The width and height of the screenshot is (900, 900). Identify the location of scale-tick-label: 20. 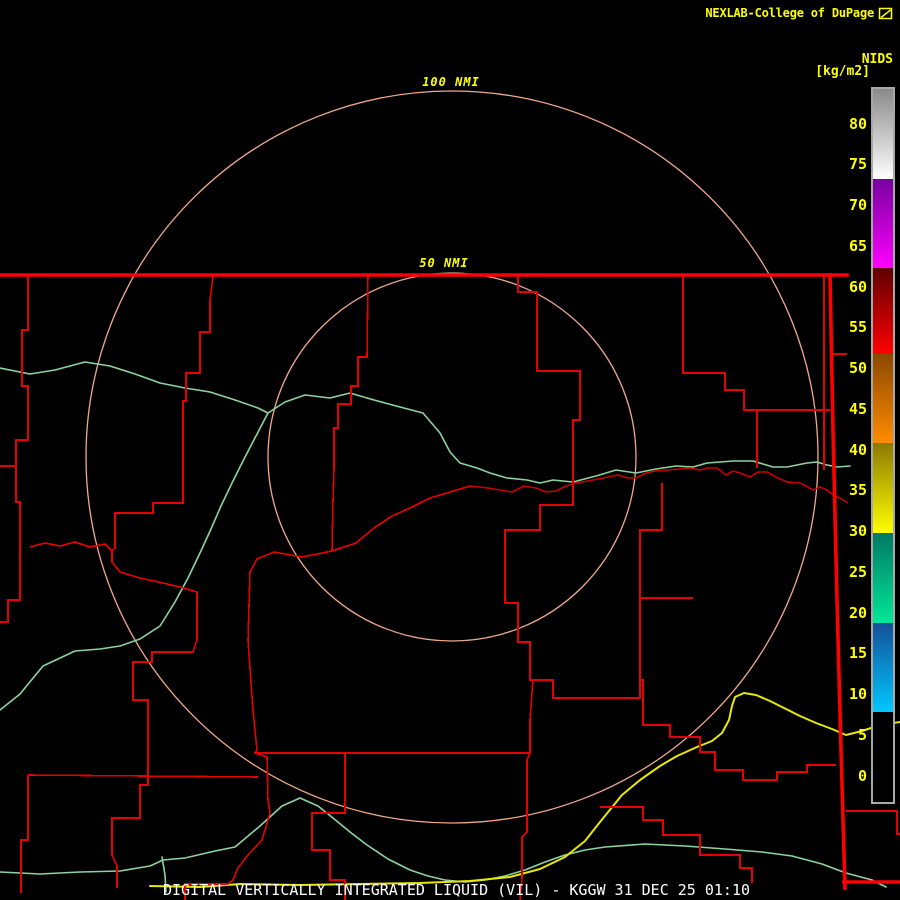
(857, 612).